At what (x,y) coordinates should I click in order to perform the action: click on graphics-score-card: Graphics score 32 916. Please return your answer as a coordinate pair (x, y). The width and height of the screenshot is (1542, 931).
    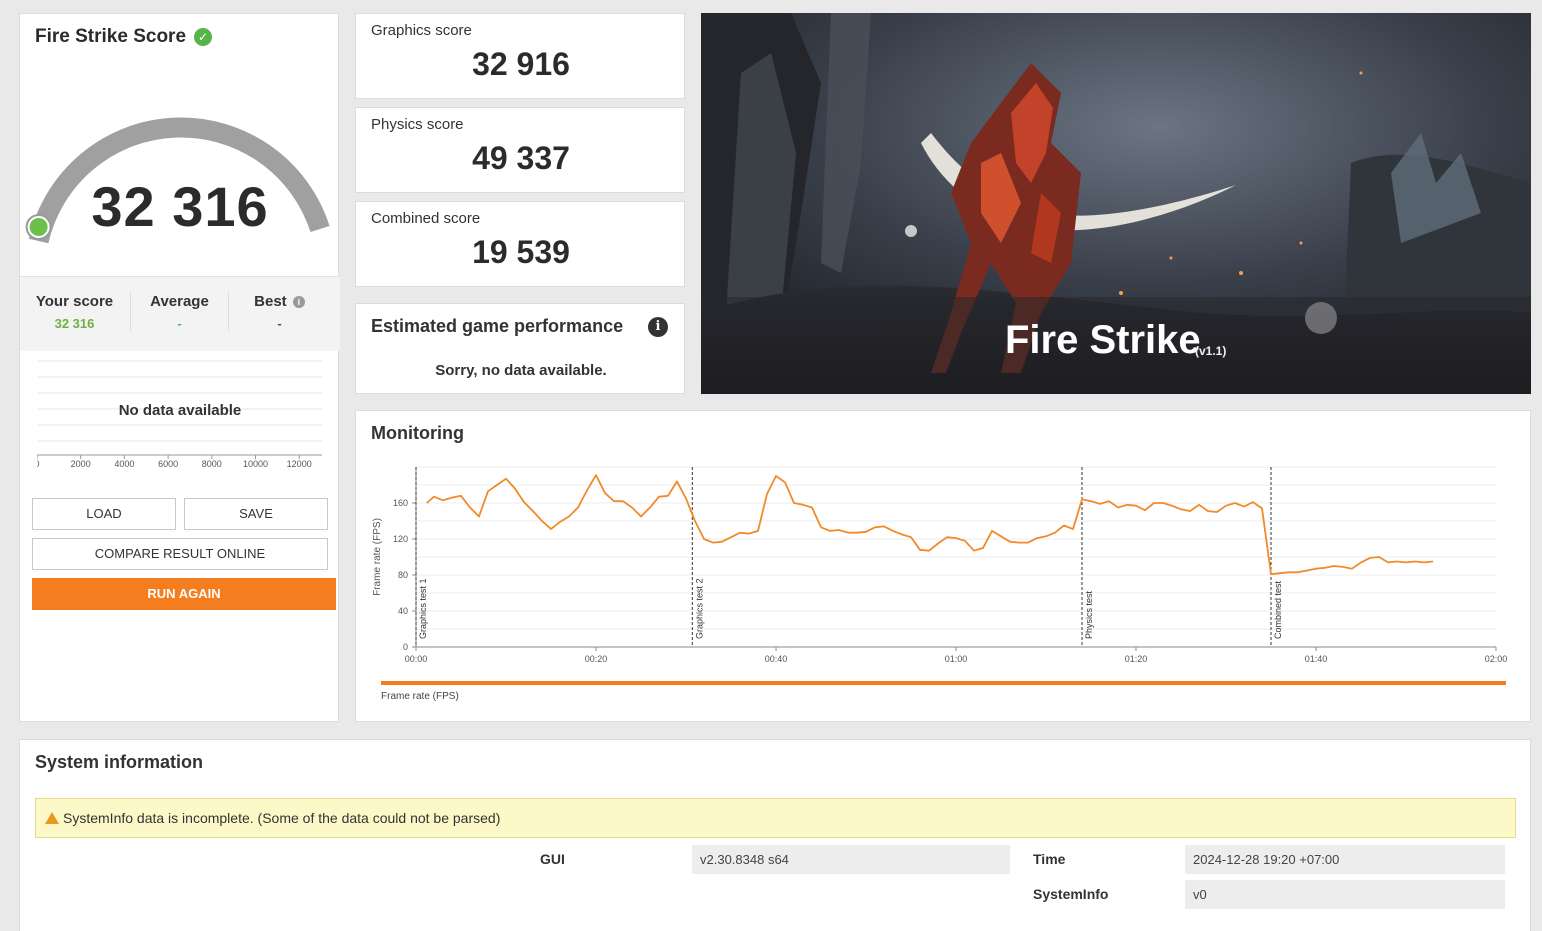
    Looking at the image, I should click on (520, 56).